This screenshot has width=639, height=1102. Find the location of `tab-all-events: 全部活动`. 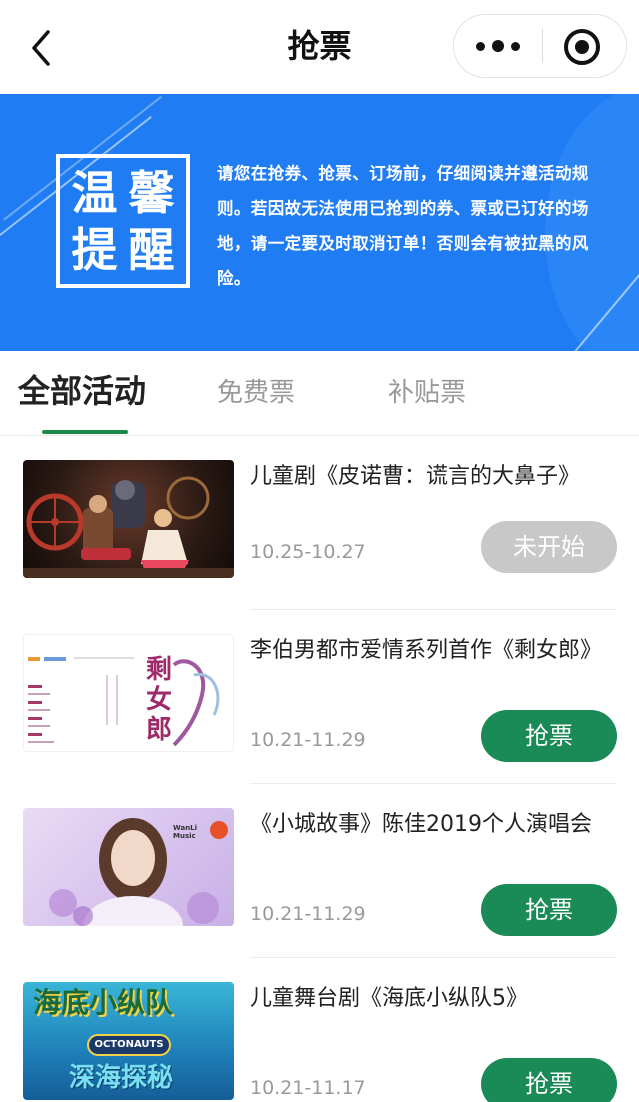

tab-all-events: 全部活动 is located at coordinates (82, 391).